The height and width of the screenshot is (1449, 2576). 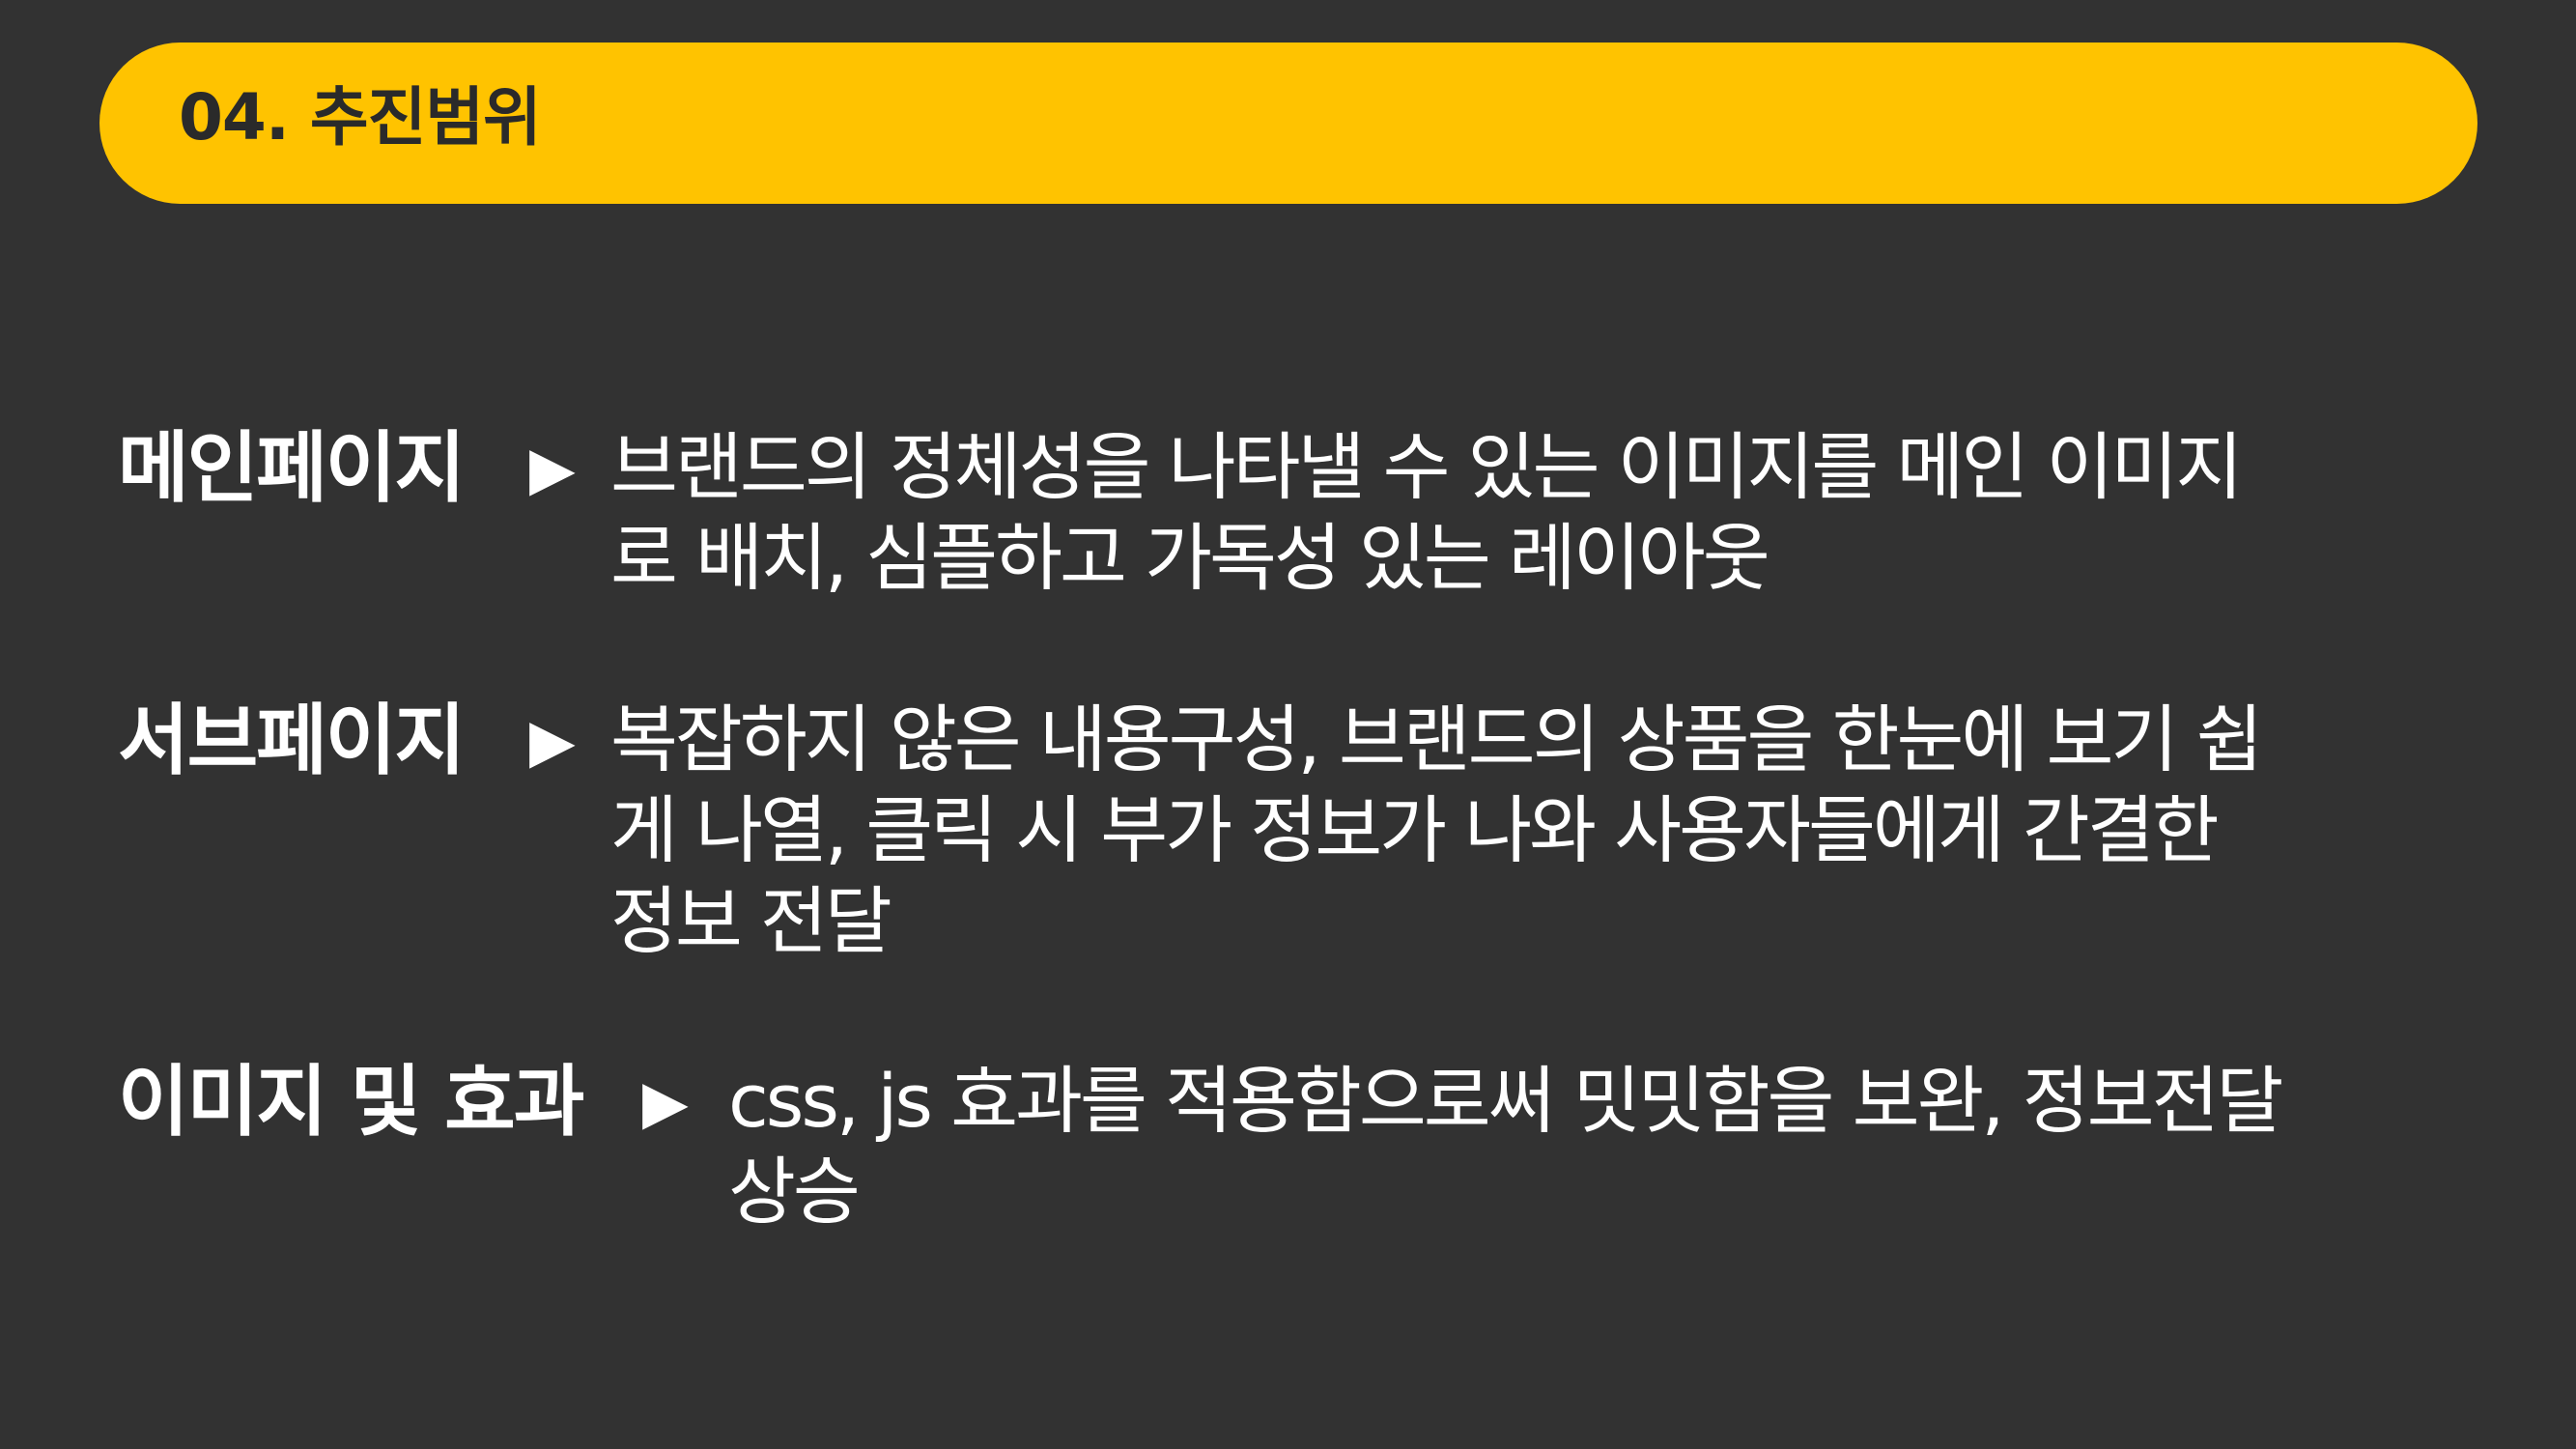 What do you see at coordinates (1190, 558) in the screenshot?
I see `description-line: 로 배치, 심플하고 가독성 있는 레이아웃` at bounding box center [1190, 558].